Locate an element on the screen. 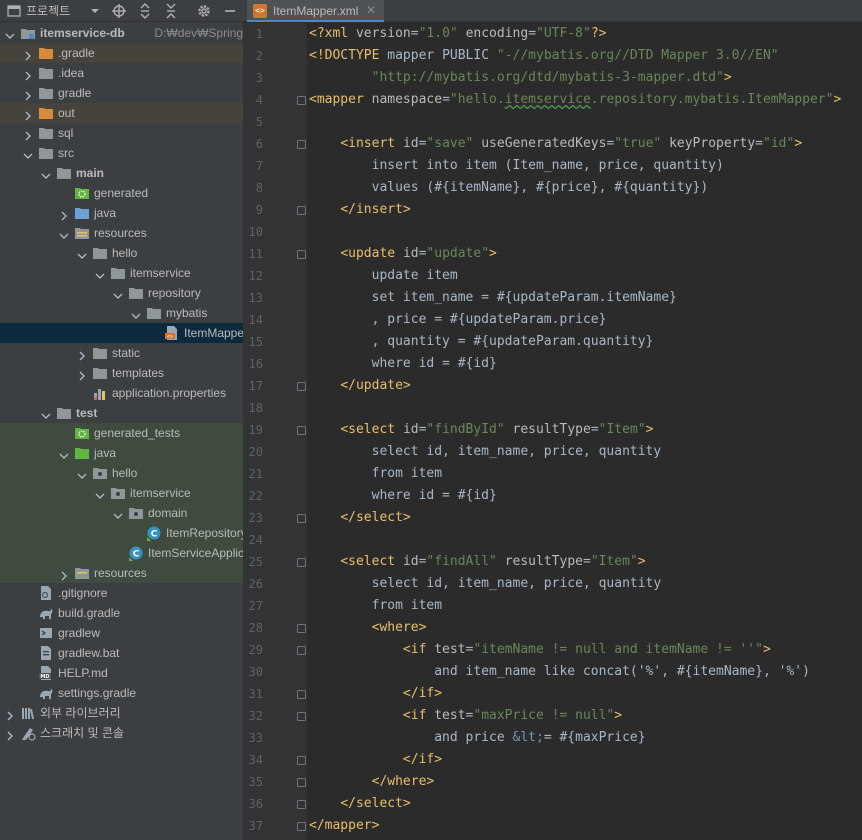  tree-item: 스크래치 및 콘솔 is located at coordinates (121, 733).